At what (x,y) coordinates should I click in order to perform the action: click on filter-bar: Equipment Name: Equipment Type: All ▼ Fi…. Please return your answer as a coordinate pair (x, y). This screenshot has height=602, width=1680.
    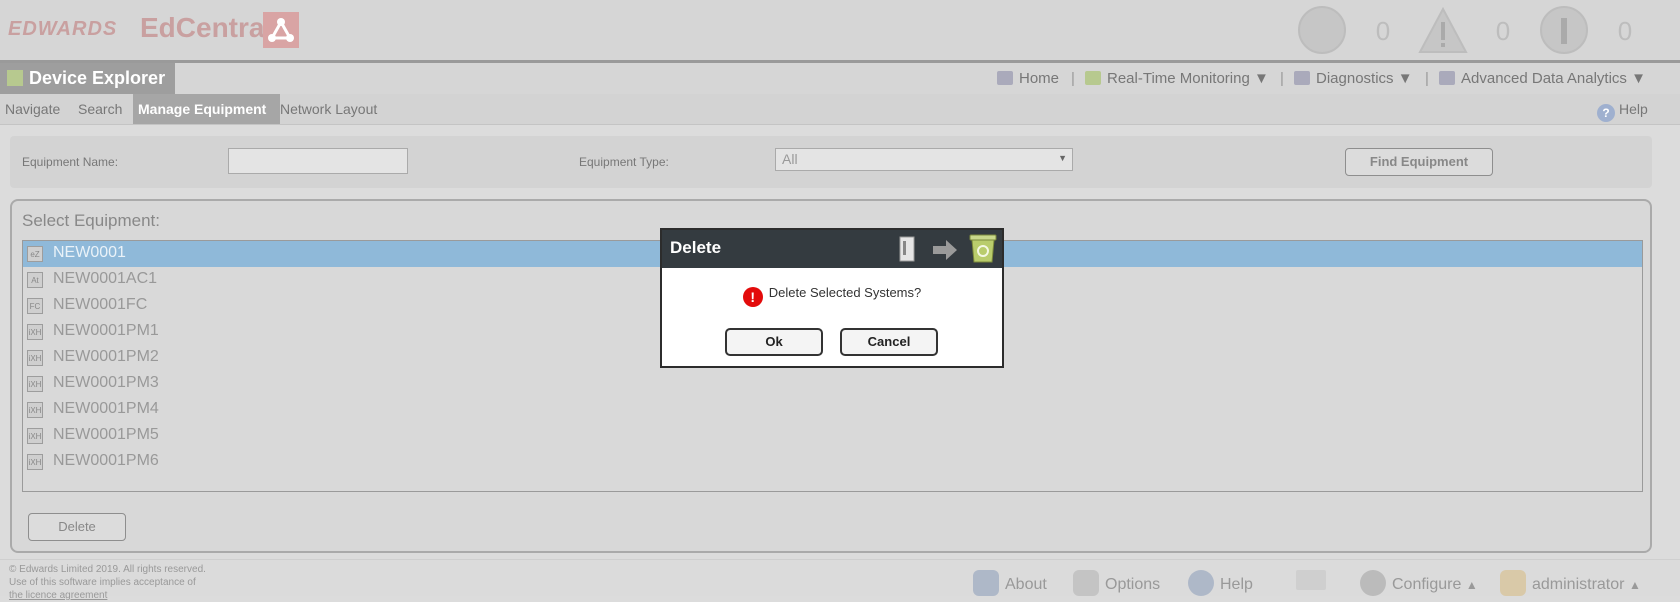
    Looking at the image, I should click on (831, 162).